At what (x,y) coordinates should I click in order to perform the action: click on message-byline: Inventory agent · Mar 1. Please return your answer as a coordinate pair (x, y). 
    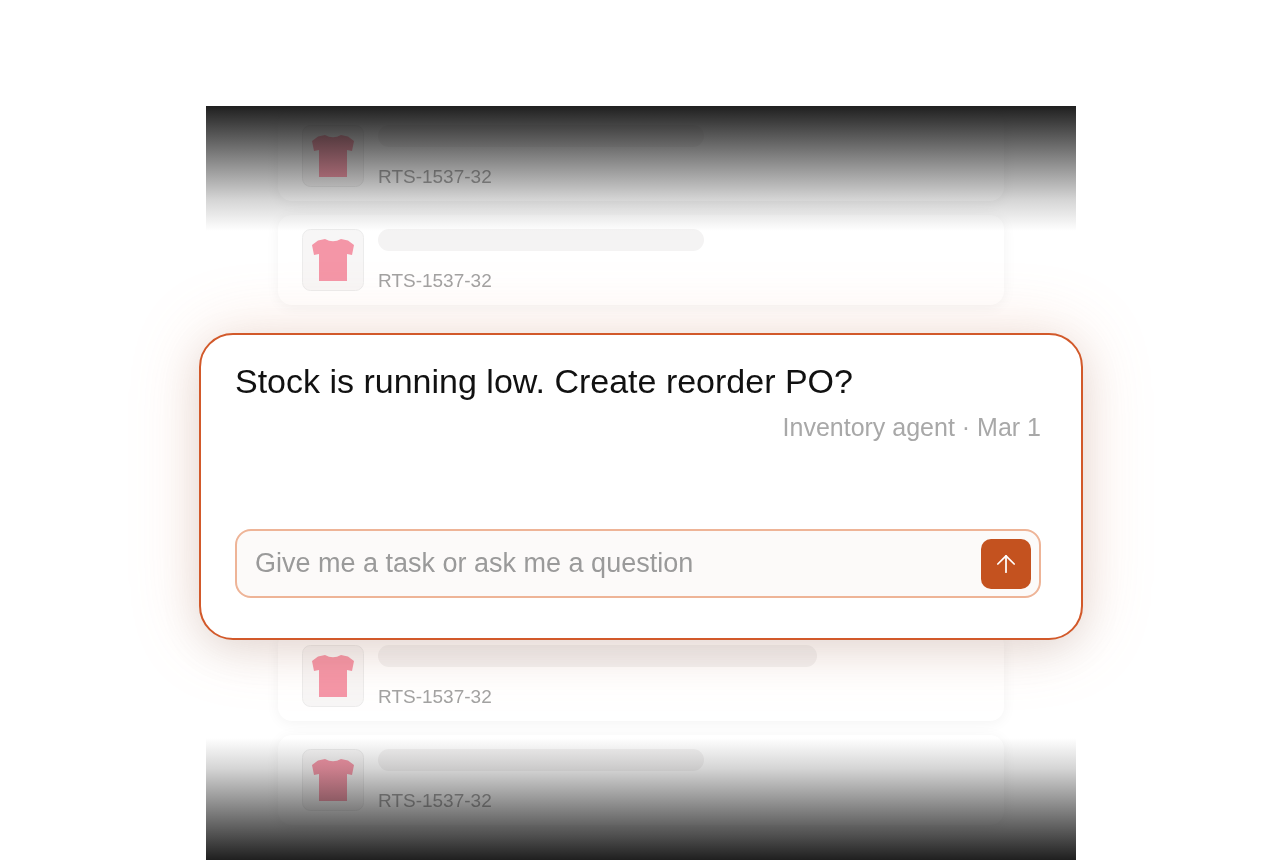
    Looking at the image, I should click on (911, 427).